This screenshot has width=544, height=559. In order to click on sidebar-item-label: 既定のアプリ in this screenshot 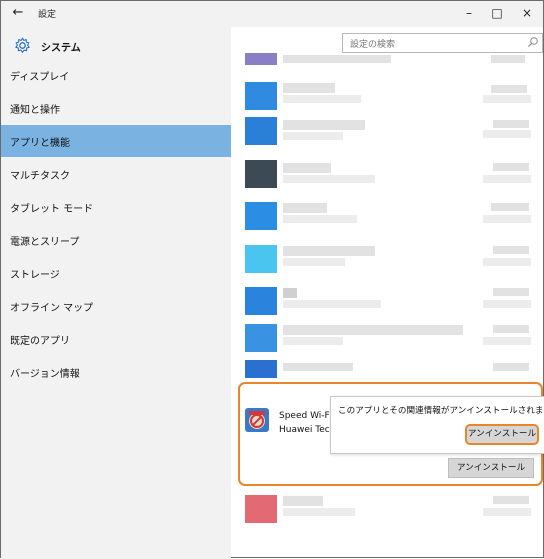, I will do `click(40, 341)`.